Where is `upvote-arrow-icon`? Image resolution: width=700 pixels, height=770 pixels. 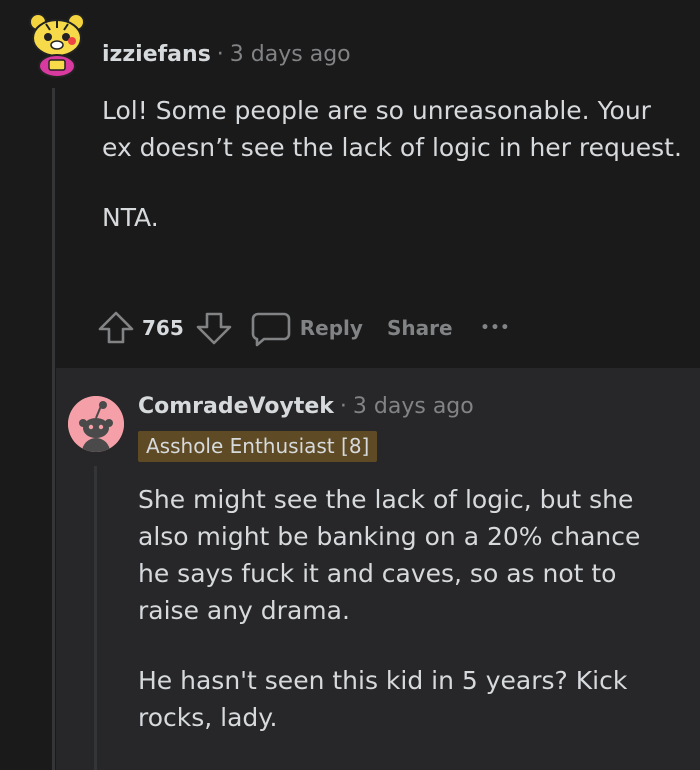
upvote-arrow-icon is located at coordinates (116, 328).